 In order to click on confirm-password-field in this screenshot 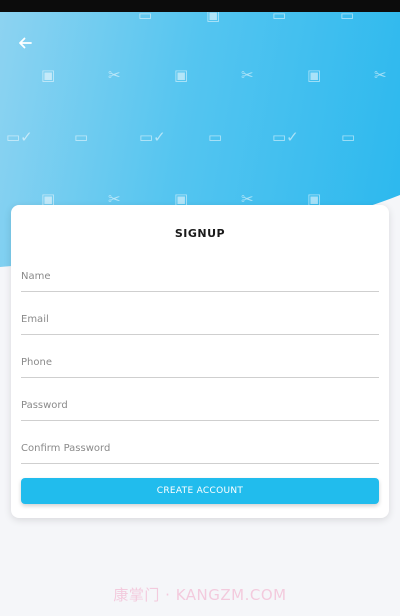, I will do `click(200, 450)`.